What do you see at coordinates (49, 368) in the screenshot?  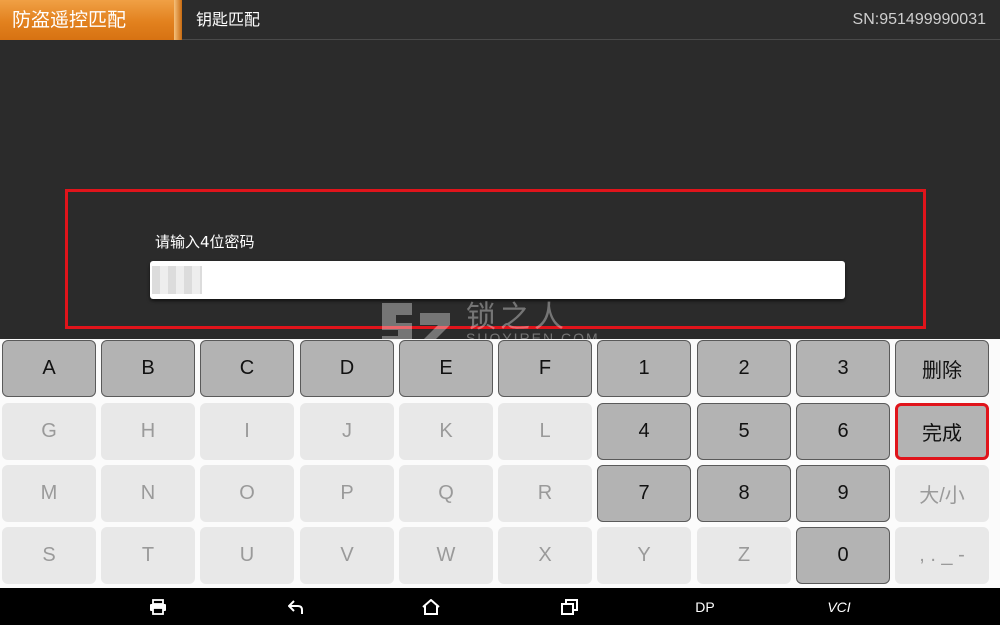 I see `key-A: A` at bounding box center [49, 368].